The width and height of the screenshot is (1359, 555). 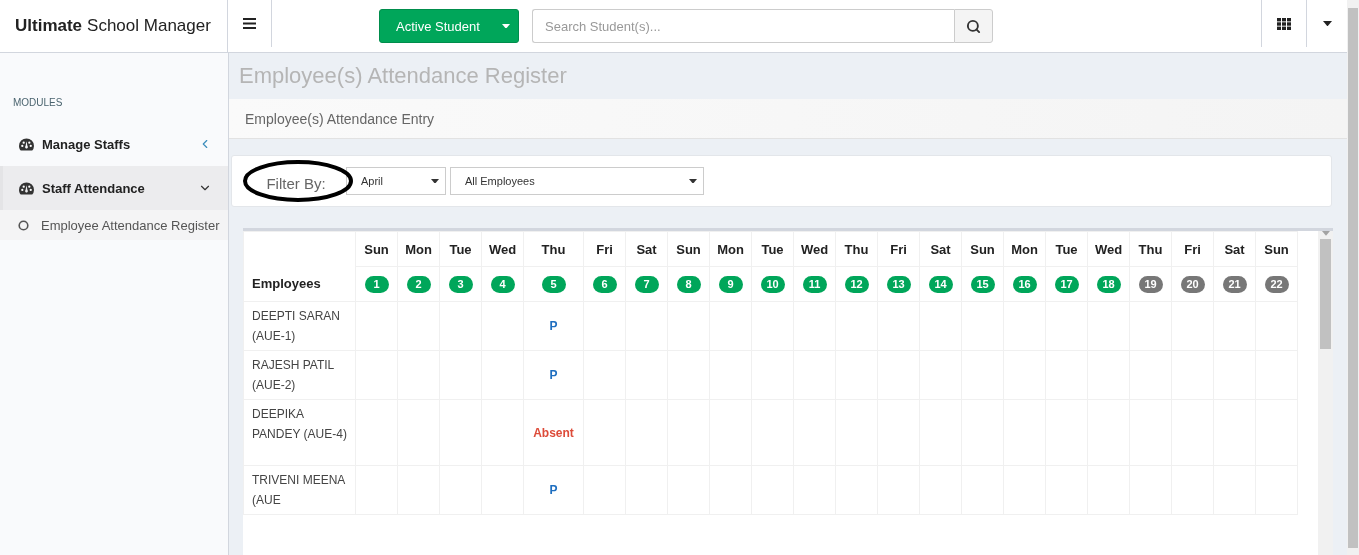 What do you see at coordinates (418, 284) in the screenshot?
I see `date-badge: 2` at bounding box center [418, 284].